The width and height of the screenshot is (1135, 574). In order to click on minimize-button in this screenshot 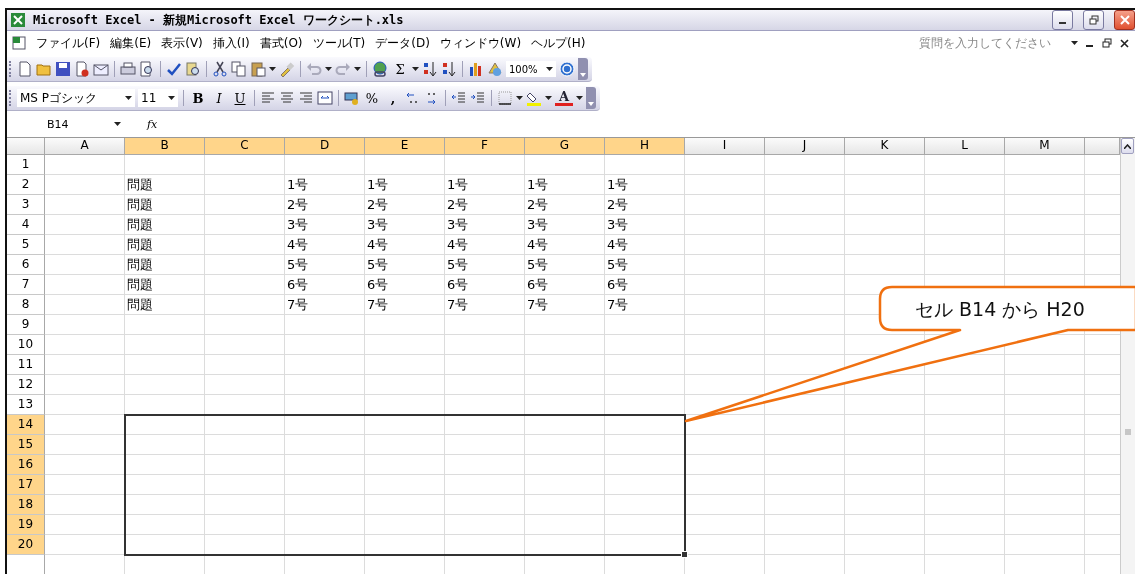, I will do `click(1062, 20)`.